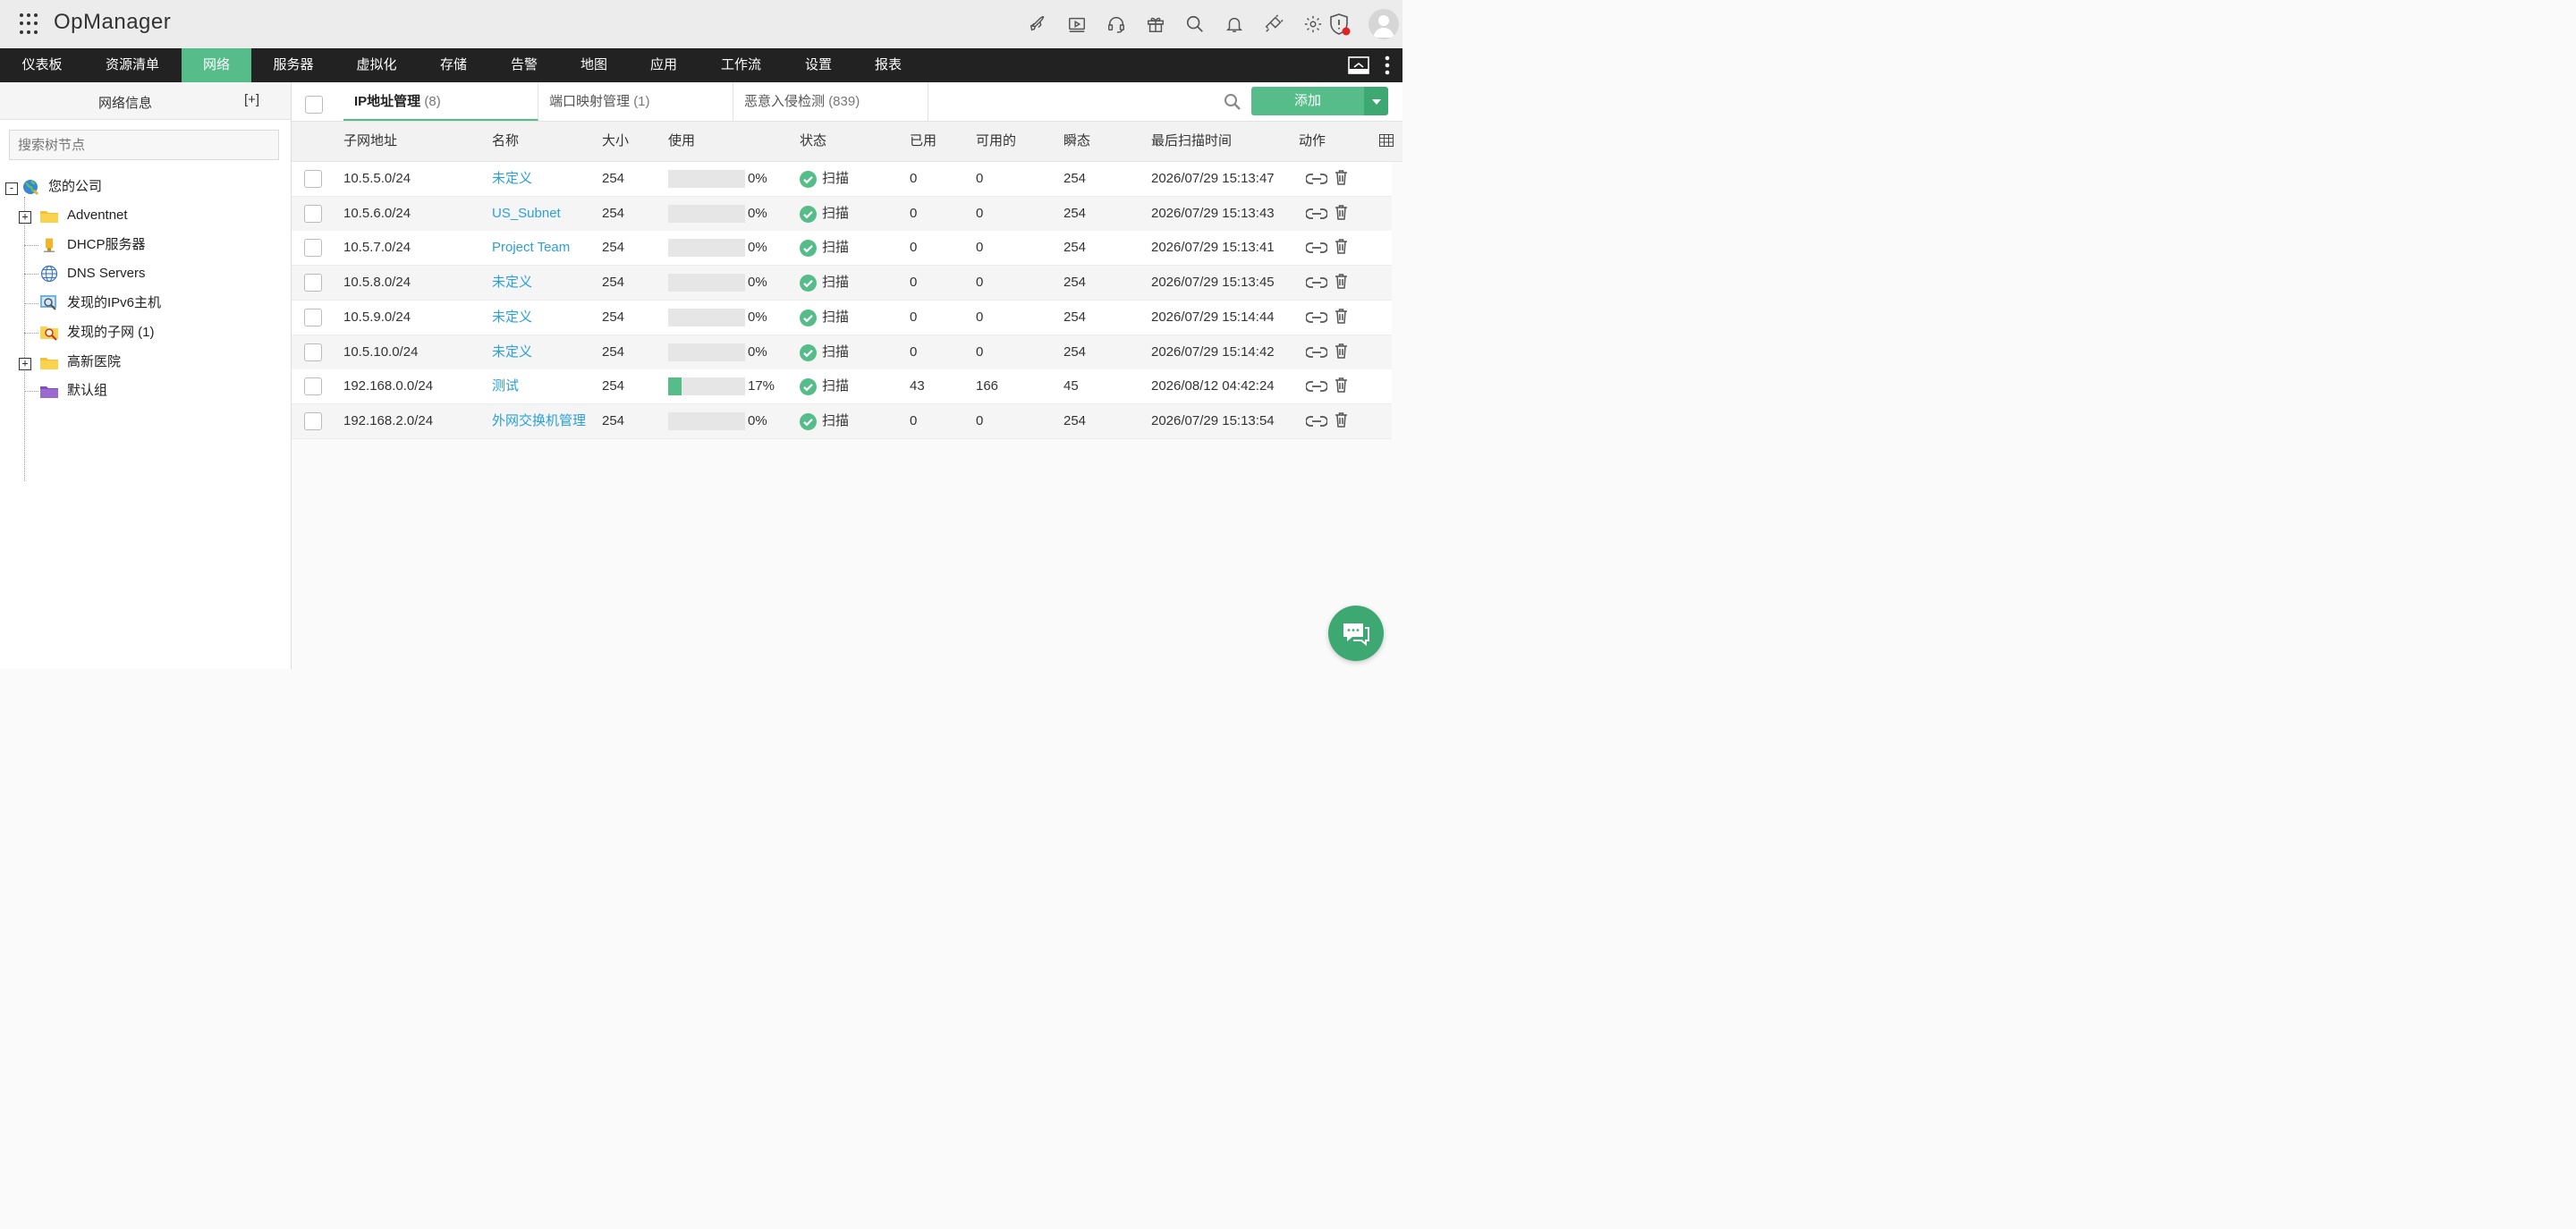 The height and width of the screenshot is (1229, 2576). What do you see at coordinates (1339, 24) in the screenshot?
I see `security-alert-icon` at bounding box center [1339, 24].